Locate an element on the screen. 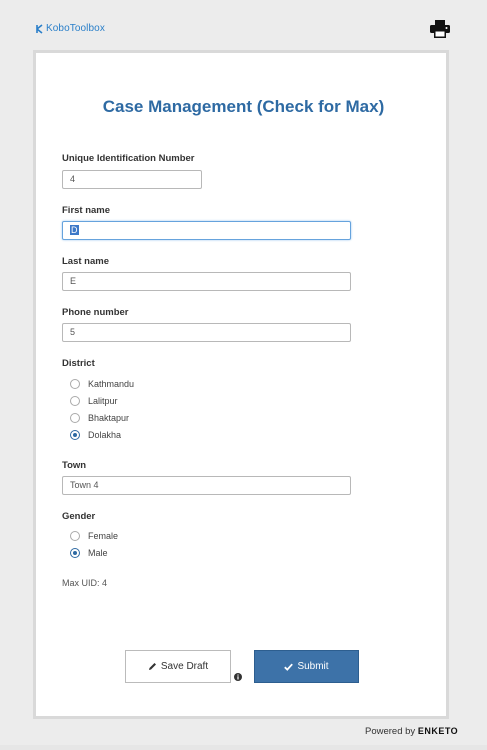 The width and height of the screenshot is (487, 750). gender-option-female: Female is located at coordinates (94, 536).